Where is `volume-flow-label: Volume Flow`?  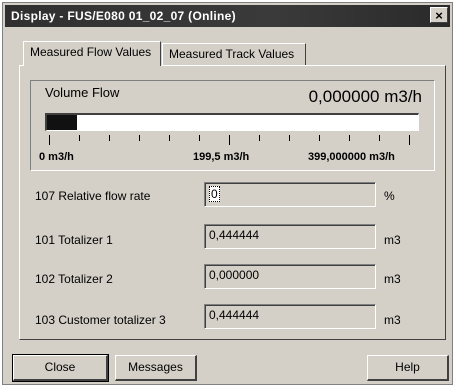 volume-flow-label: Volume Flow is located at coordinates (82, 92).